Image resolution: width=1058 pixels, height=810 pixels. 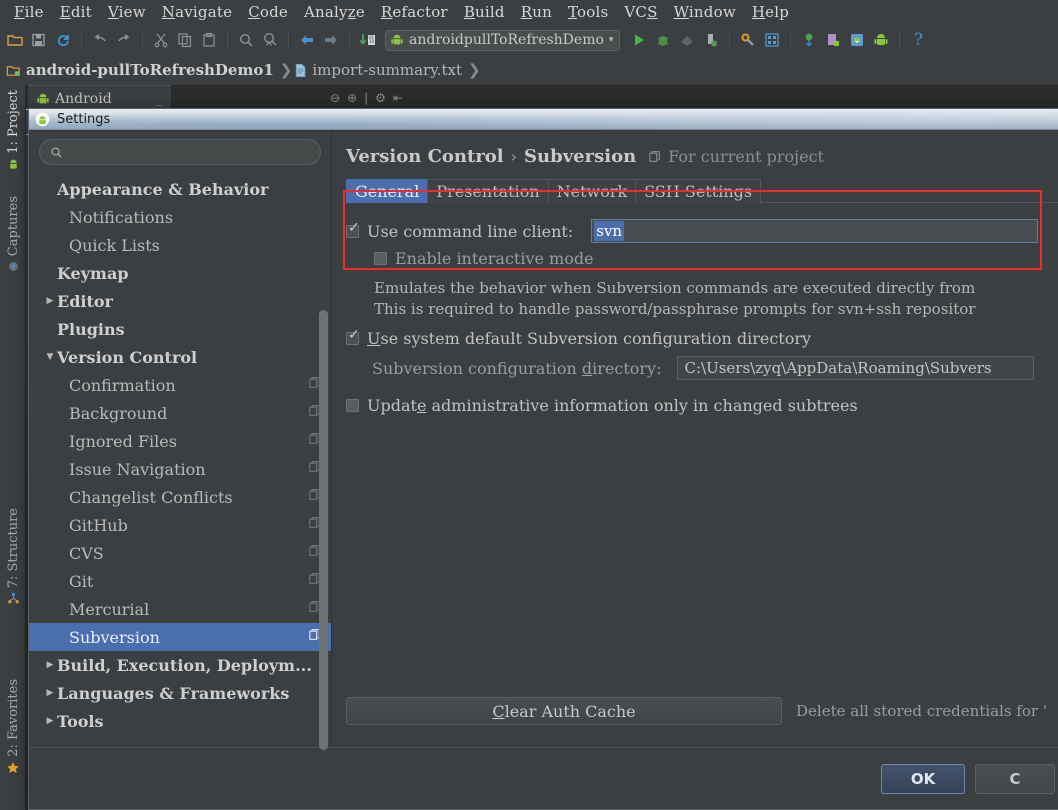 I want to click on android-monitor-icon, so click(x=857, y=40).